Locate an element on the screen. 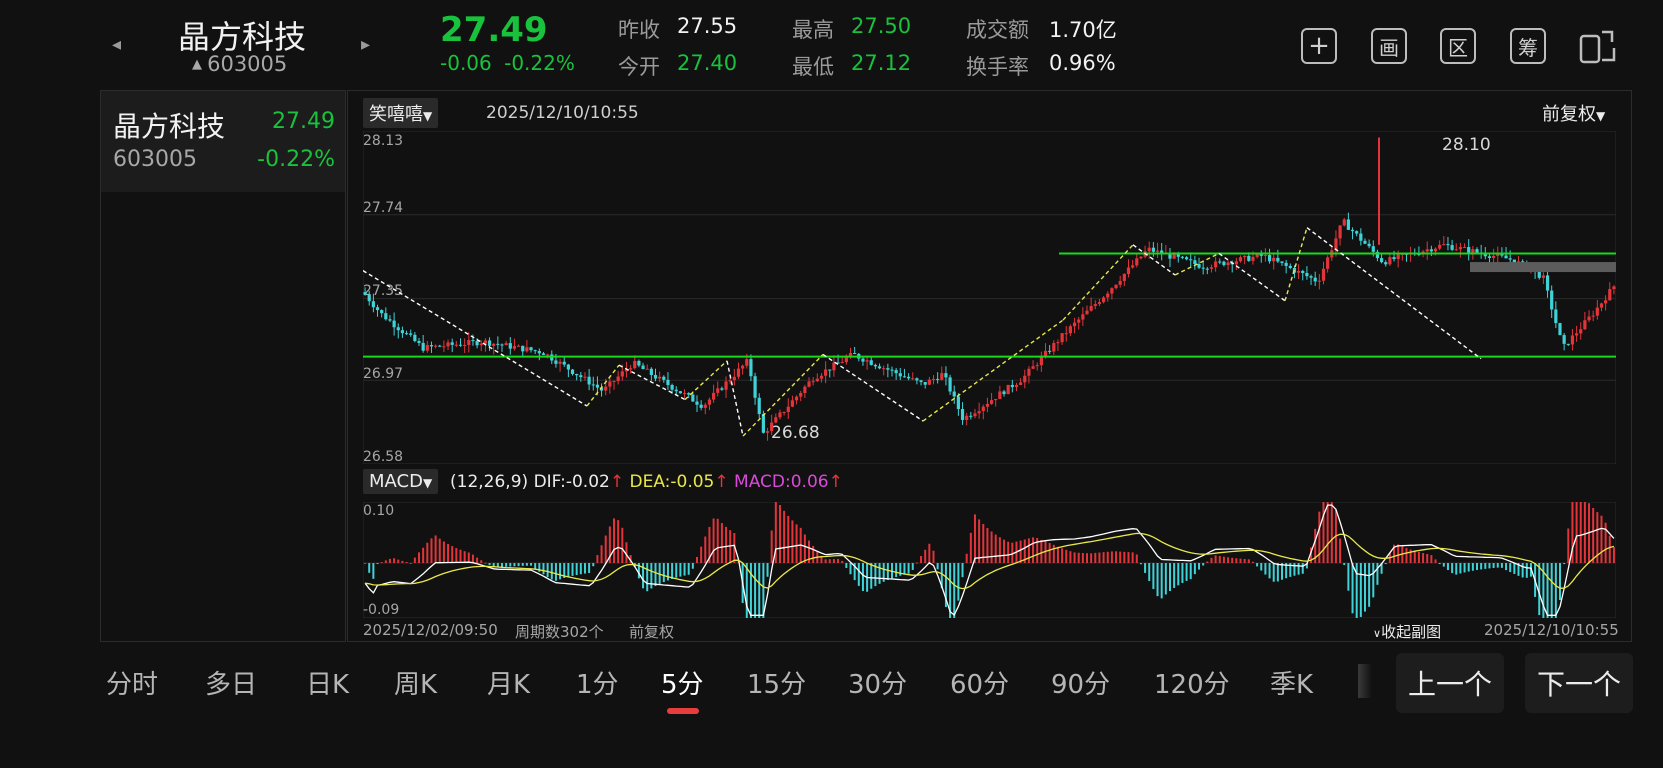 The image size is (1663, 768). chips-icon: 筹 is located at coordinates (1528, 46).